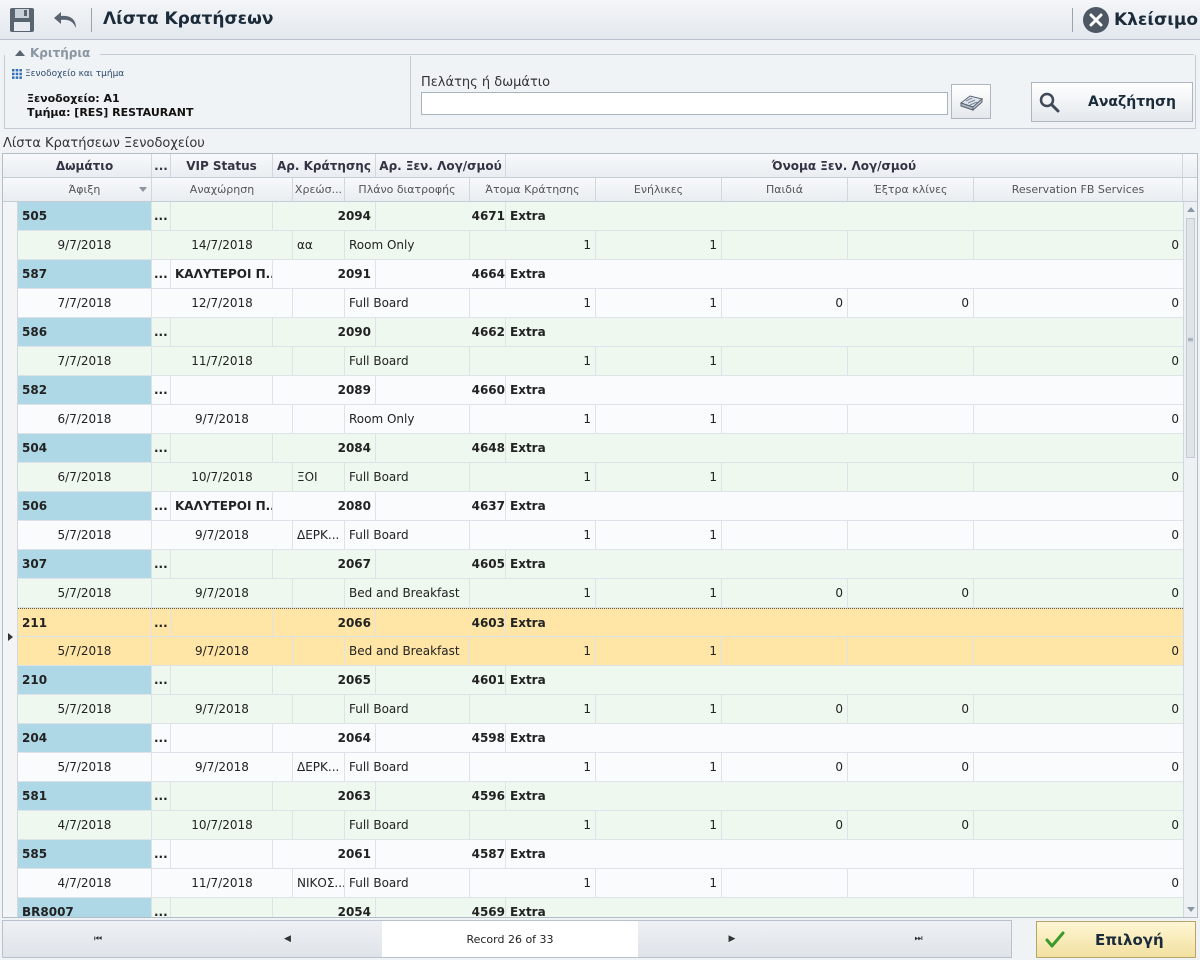  Describe the element at coordinates (732, 939) in the screenshot. I see `next-record-button: ▶` at that location.